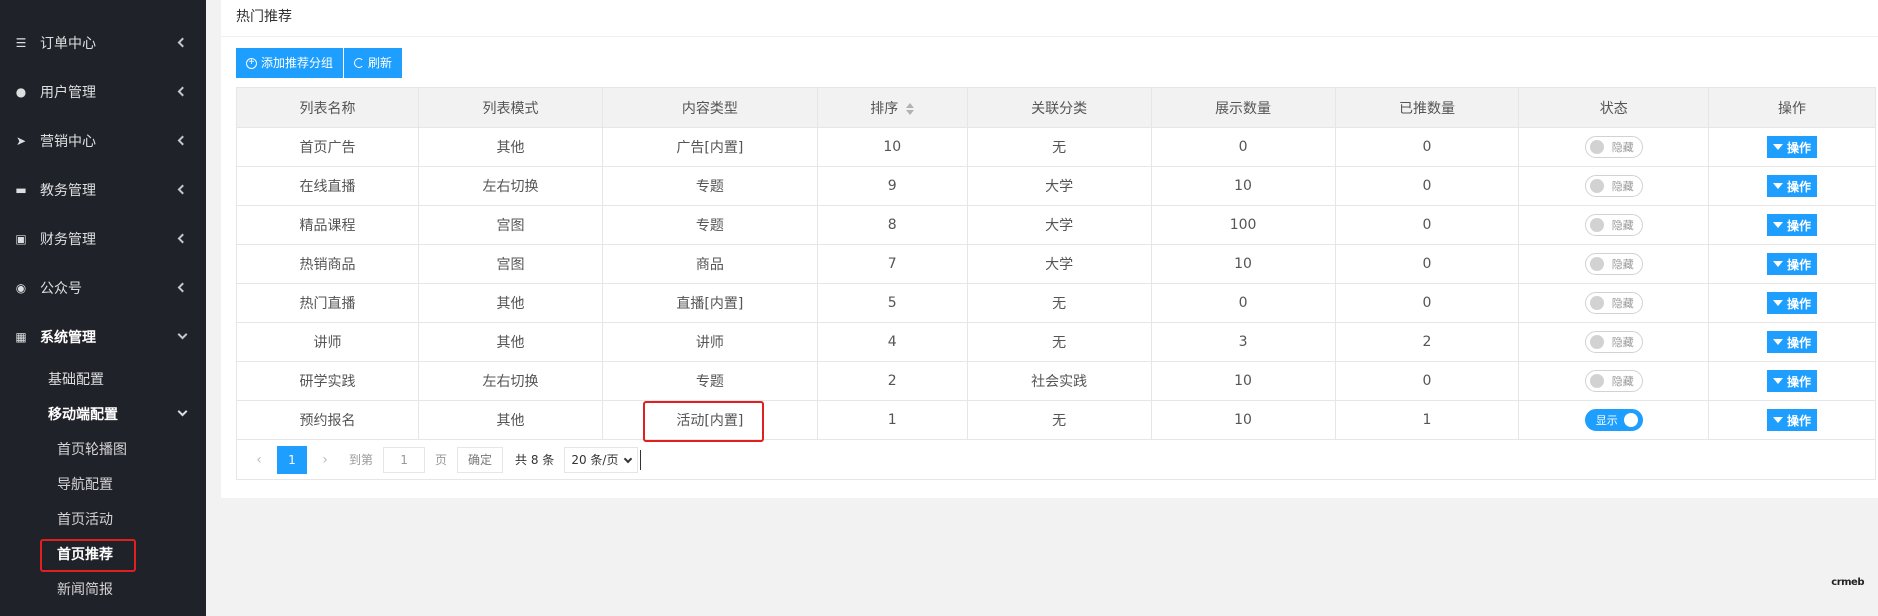  I want to click on next-page-icon: ›, so click(325, 460).